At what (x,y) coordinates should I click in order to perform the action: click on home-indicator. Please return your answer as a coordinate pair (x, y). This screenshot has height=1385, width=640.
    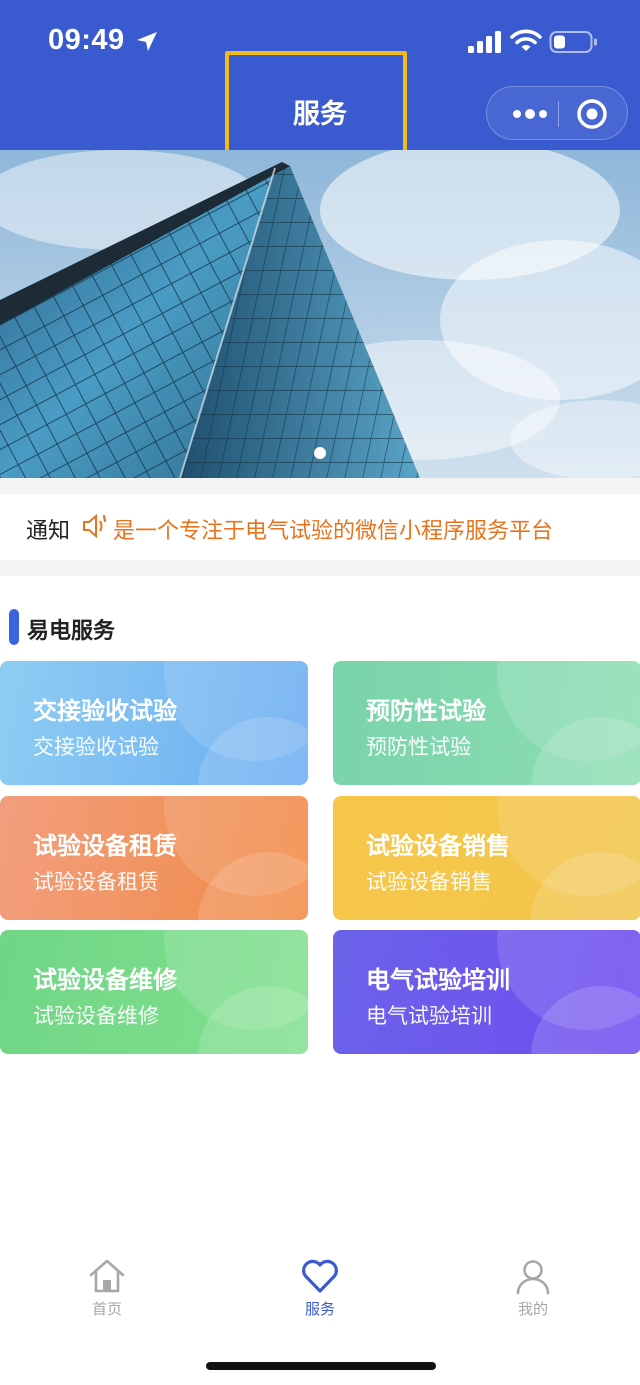
    Looking at the image, I should click on (321, 1366).